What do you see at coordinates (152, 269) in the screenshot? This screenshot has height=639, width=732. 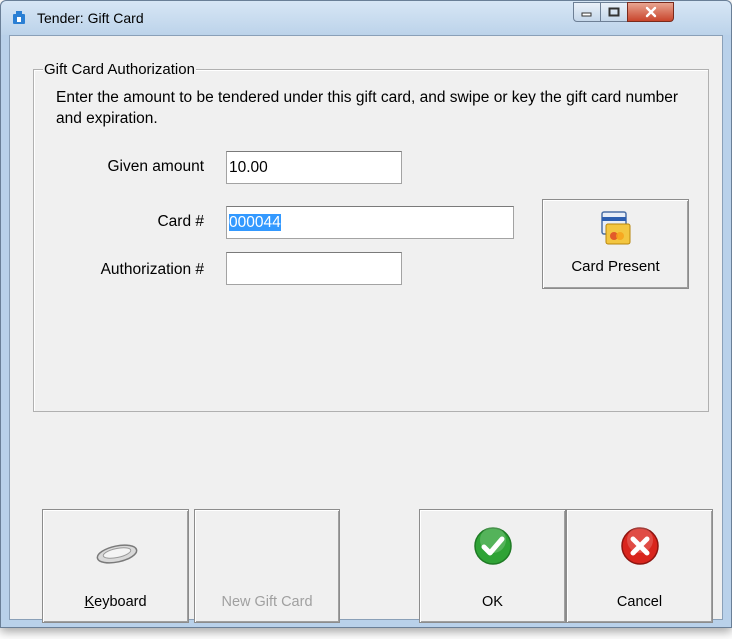 I see `authorization-number-label: Authorization #` at bounding box center [152, 269].